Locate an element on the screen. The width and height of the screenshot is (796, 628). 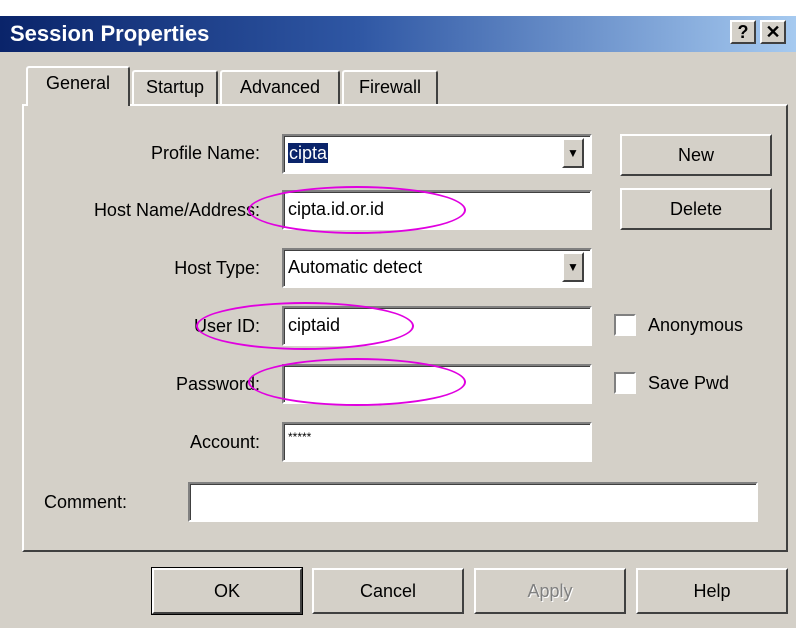
ok-button: OK is located at coordinates (227, 591).